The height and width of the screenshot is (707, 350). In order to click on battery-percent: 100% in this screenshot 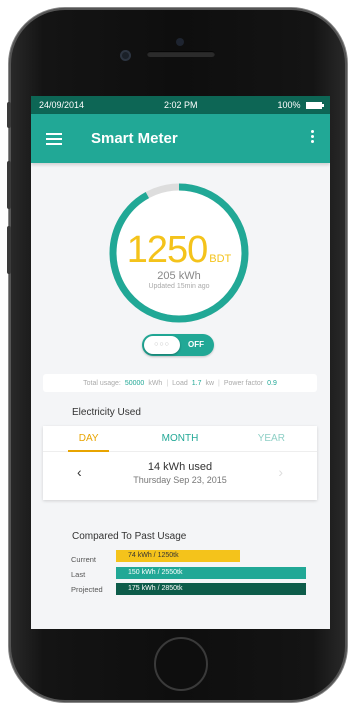, I will do `click(289, 105)`.